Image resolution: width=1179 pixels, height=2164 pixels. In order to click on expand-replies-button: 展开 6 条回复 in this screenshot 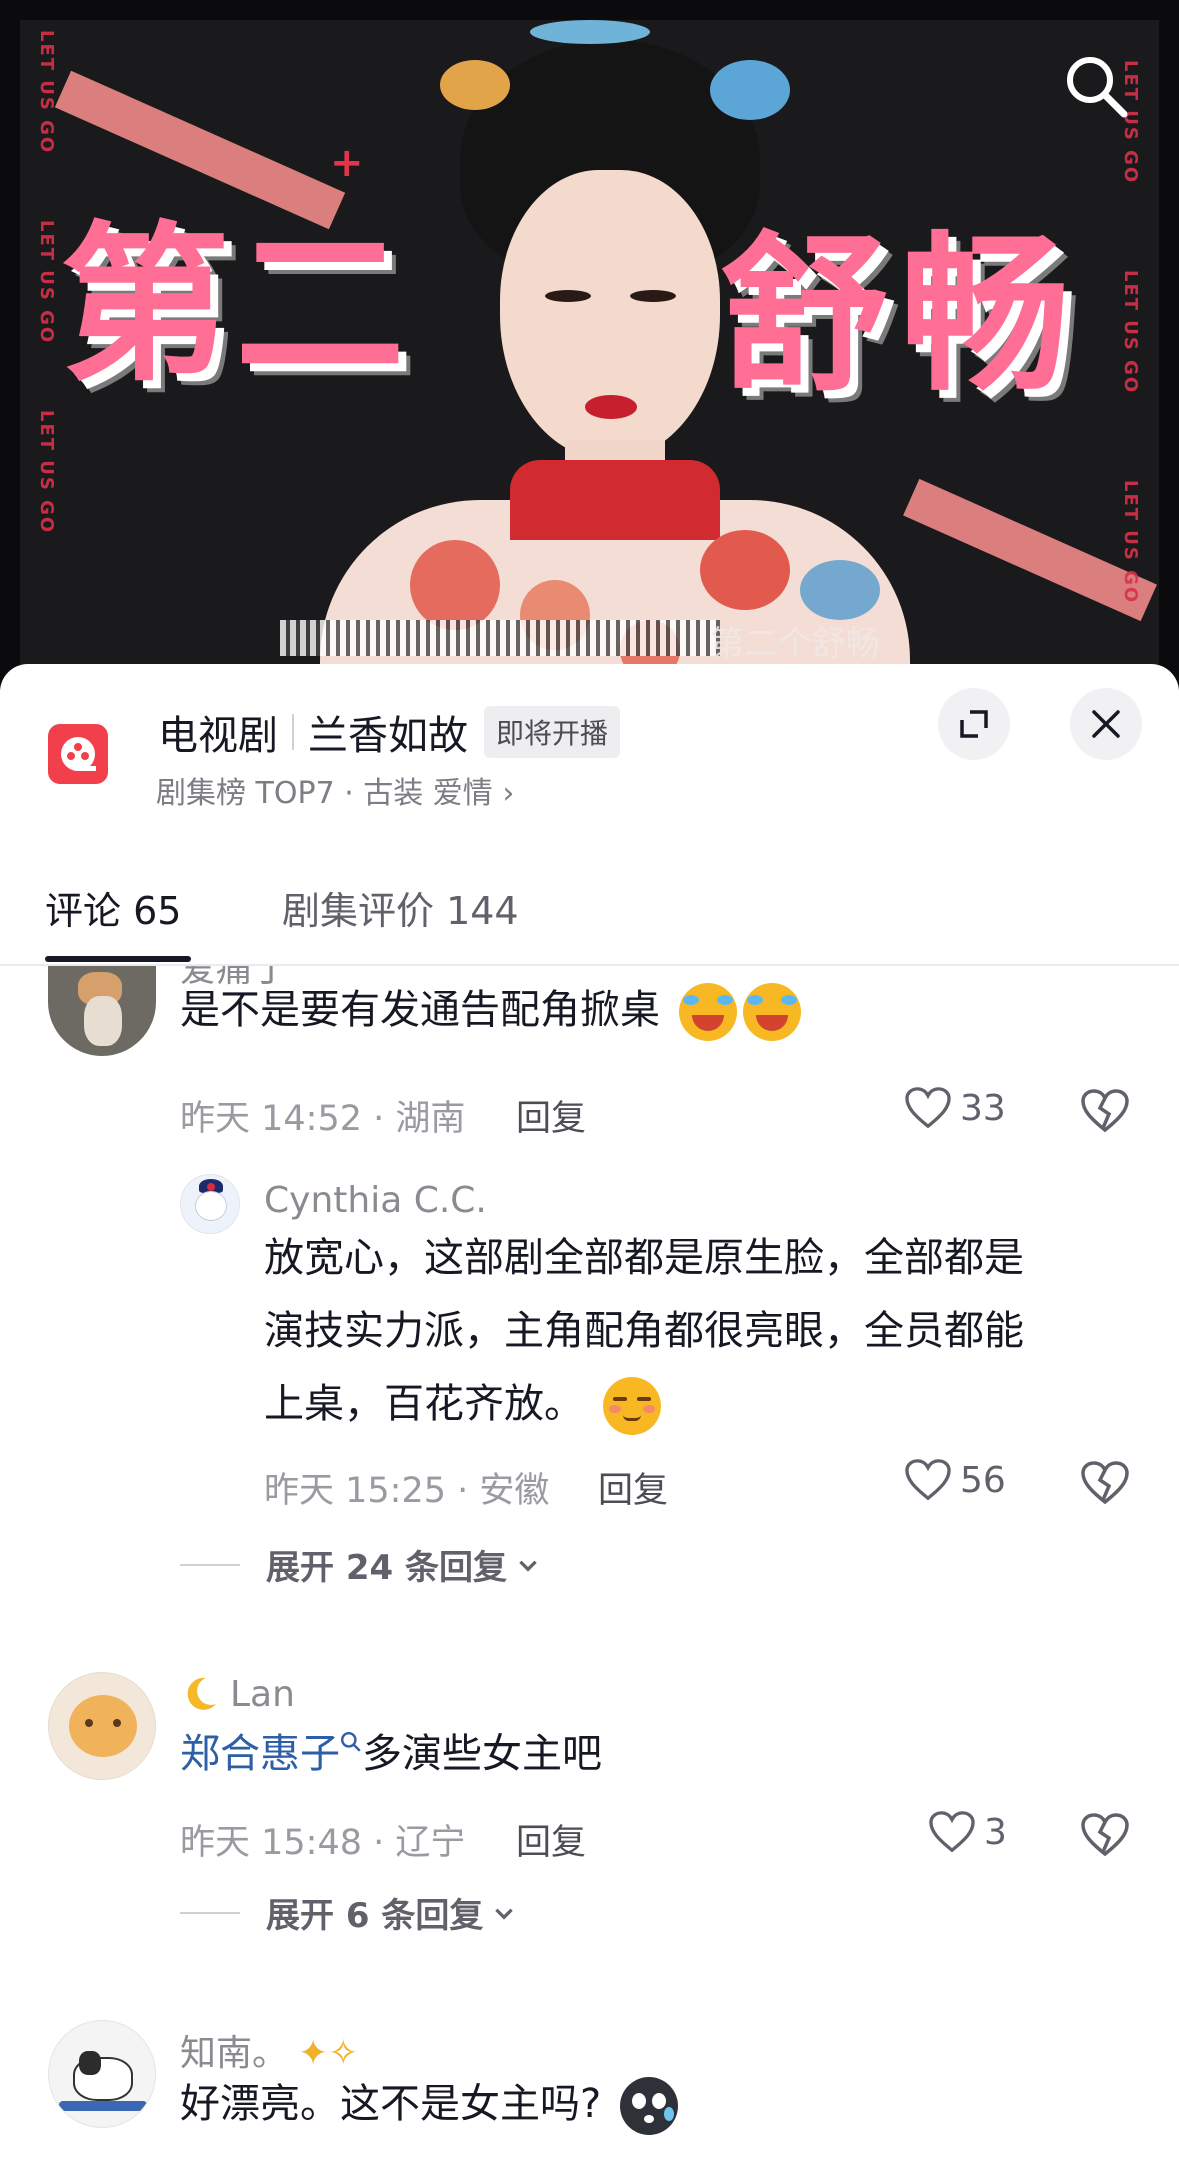, I will do `click(348, 1912)`.